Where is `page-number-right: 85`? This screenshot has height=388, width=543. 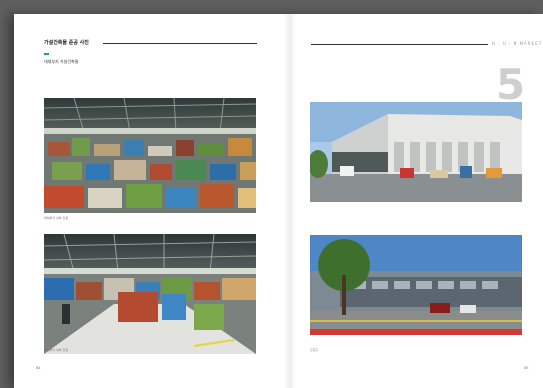
page-number-right: 85 is located at coordinates (526, 368).